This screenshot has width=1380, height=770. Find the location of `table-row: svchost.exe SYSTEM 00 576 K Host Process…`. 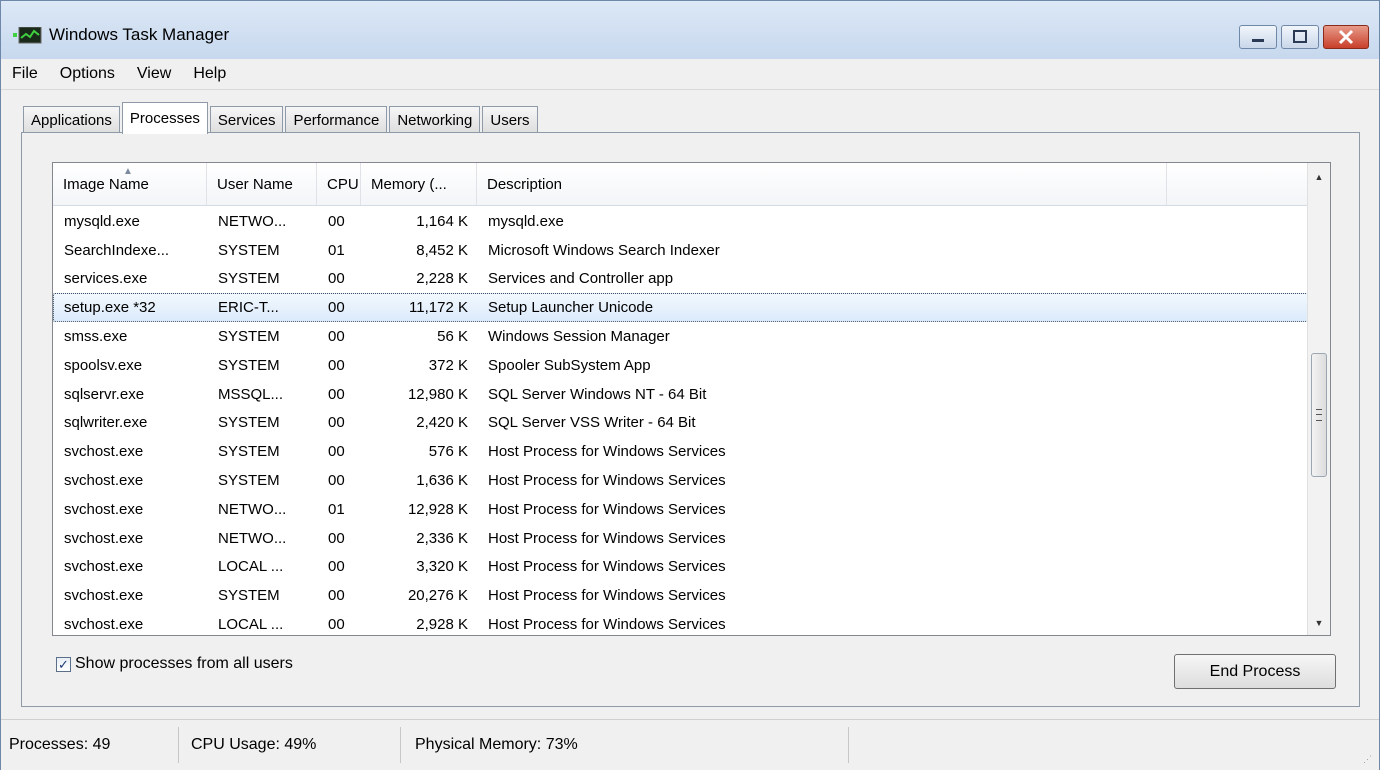

table-row: svchost.exe SYSTEM 00 576 K Host Process… is located at coordinates (681, 451).